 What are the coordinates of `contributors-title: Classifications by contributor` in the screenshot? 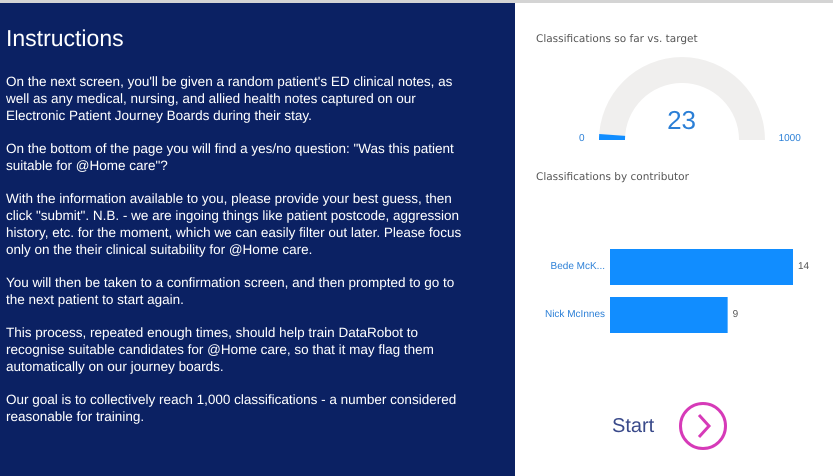 It's located at (613, 177).